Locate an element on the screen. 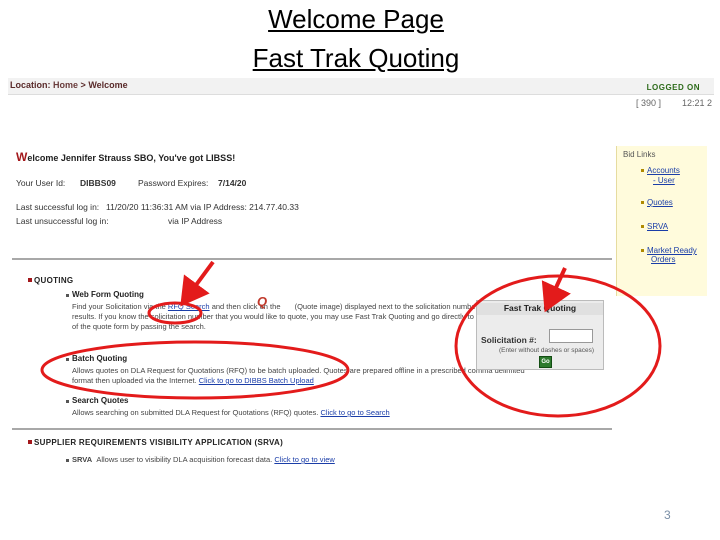 Image resolution: width=720 pixels, height=540 pixels. last-failed-login-label: Last unsuccessful log in: is located at coordinates (62, 221).